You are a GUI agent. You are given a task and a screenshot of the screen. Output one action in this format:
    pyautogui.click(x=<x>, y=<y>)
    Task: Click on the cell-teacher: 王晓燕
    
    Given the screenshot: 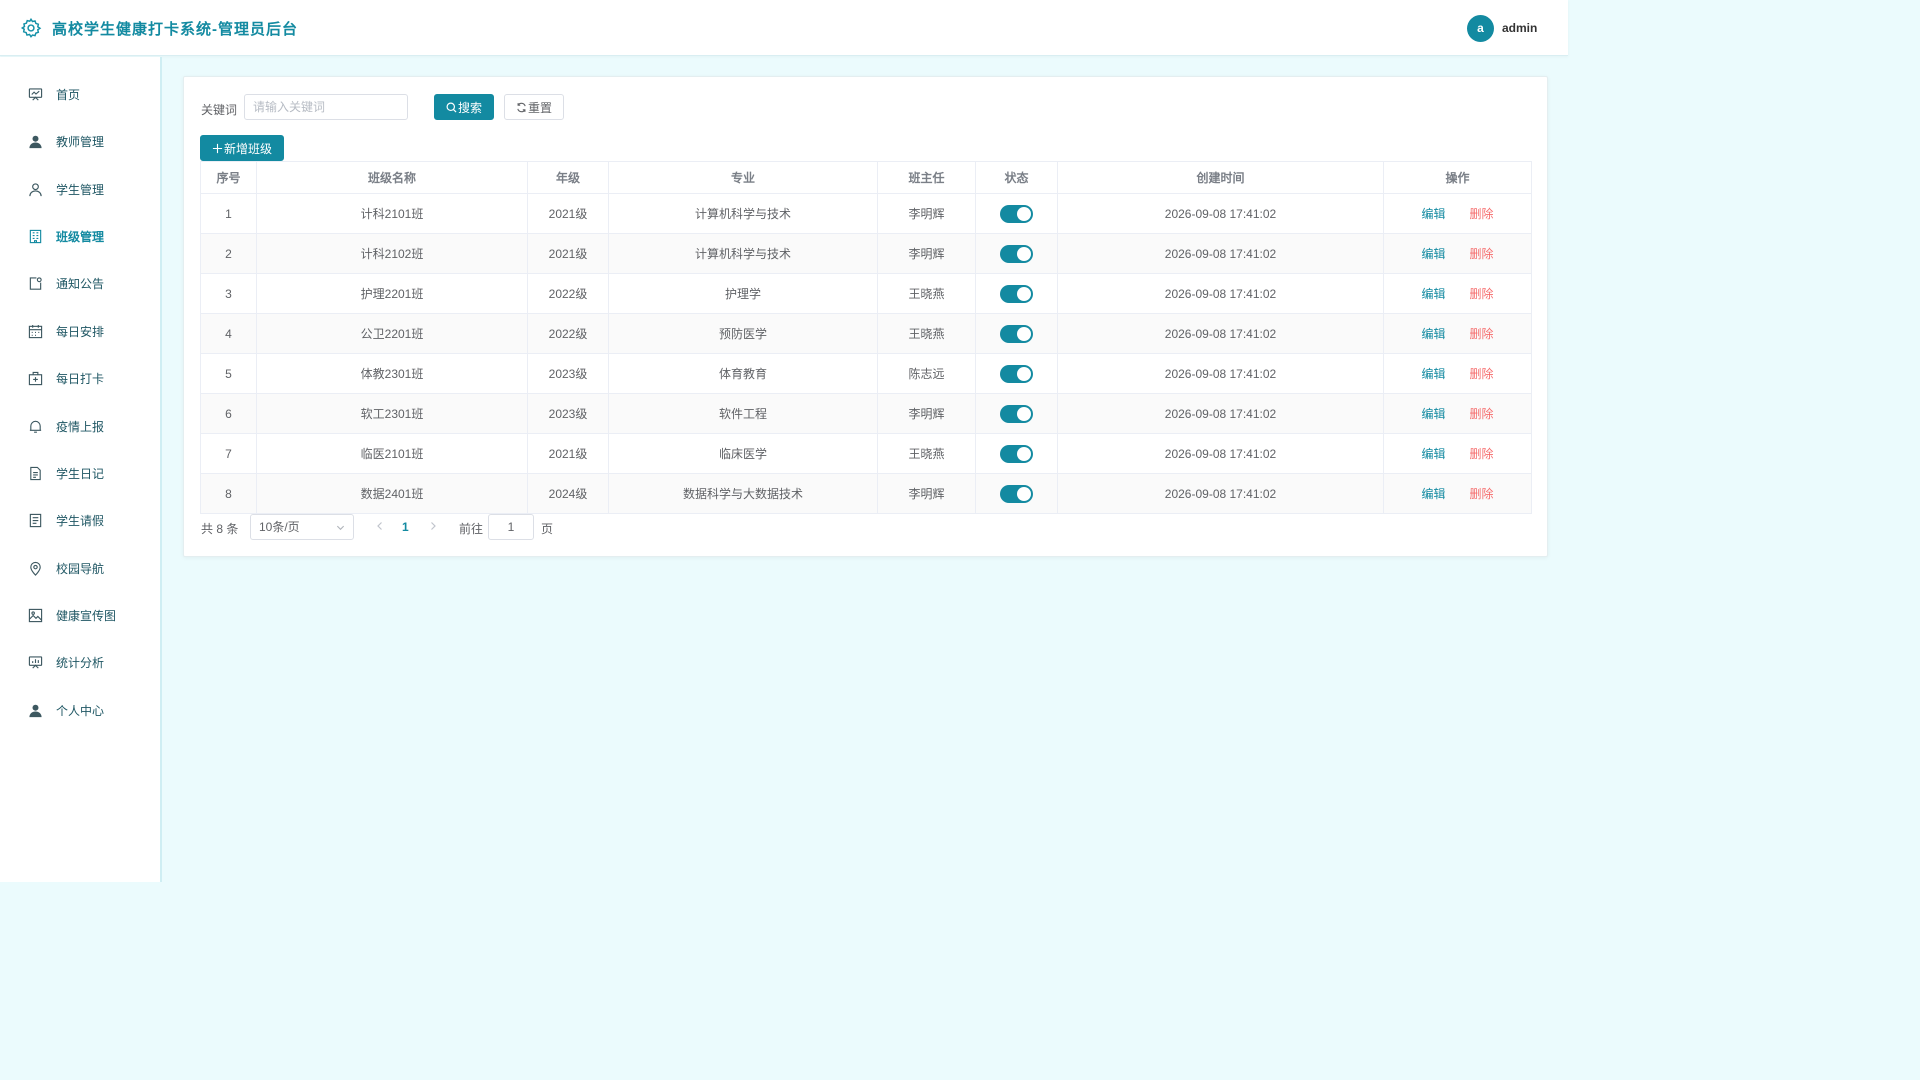 What is the action you would take?
    pyautogui.click(x=926, y=333)
    